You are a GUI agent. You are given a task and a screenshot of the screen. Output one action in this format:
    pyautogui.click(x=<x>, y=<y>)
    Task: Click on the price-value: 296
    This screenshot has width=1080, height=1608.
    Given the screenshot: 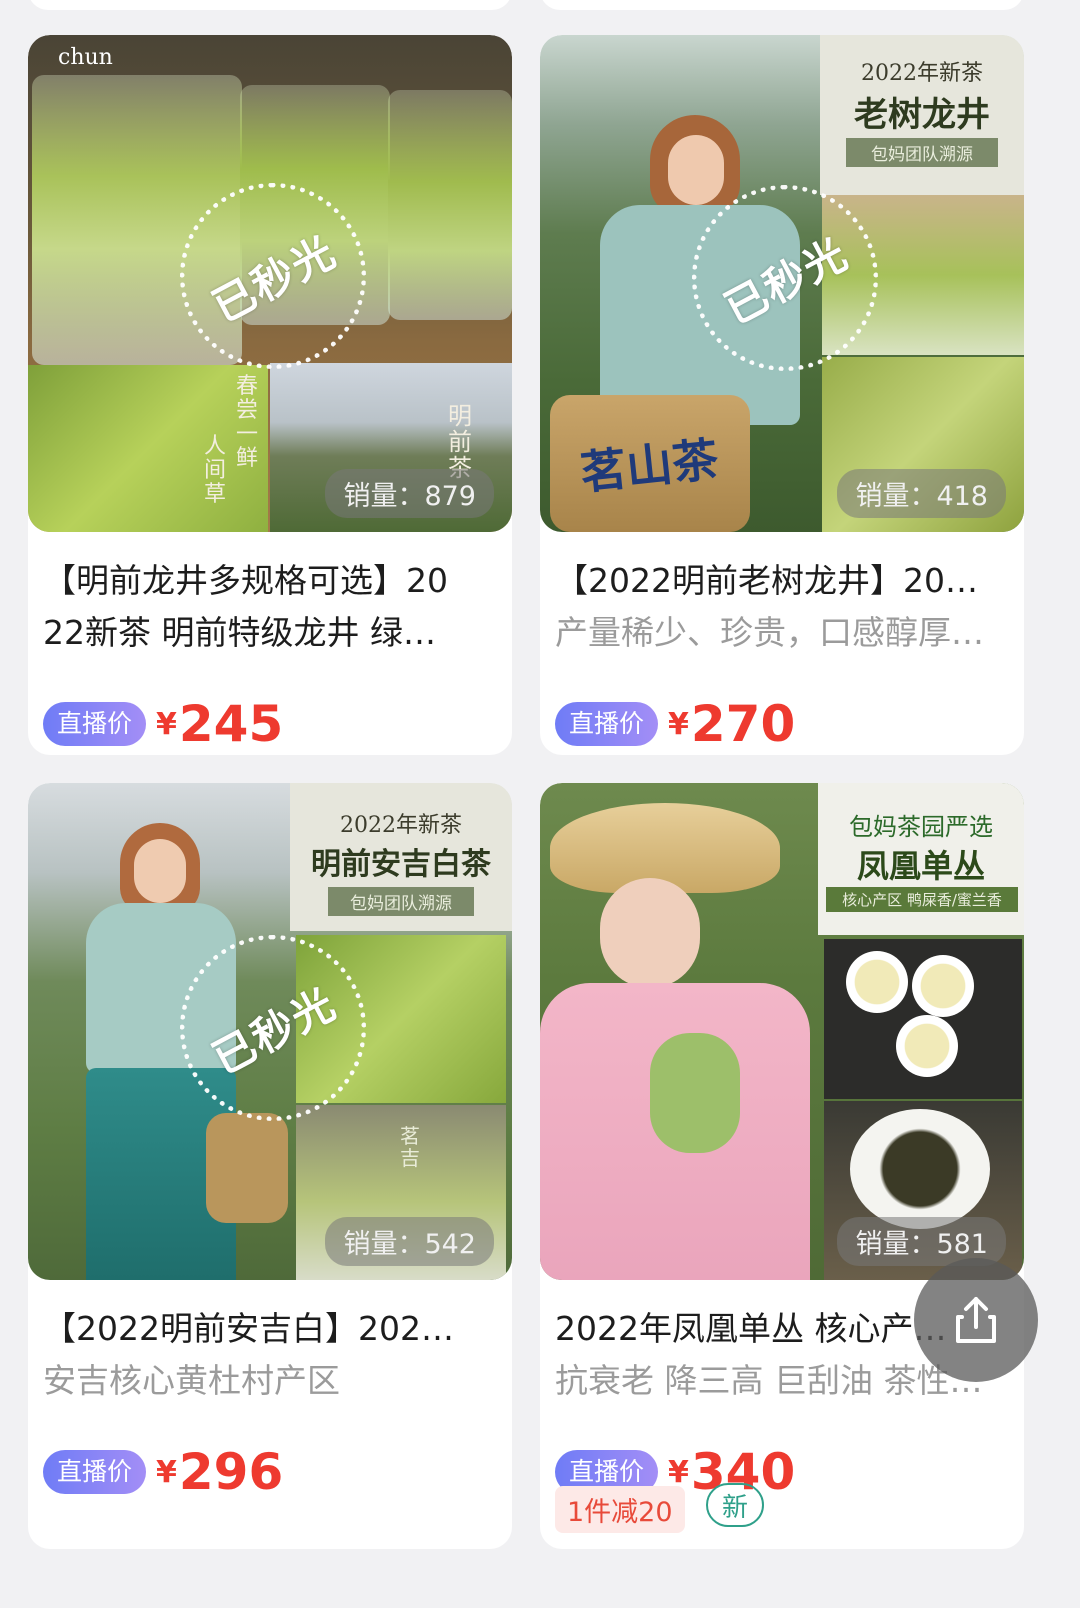 What is the action you would take?
    pyautogui.click(x=231, y=1472)
    